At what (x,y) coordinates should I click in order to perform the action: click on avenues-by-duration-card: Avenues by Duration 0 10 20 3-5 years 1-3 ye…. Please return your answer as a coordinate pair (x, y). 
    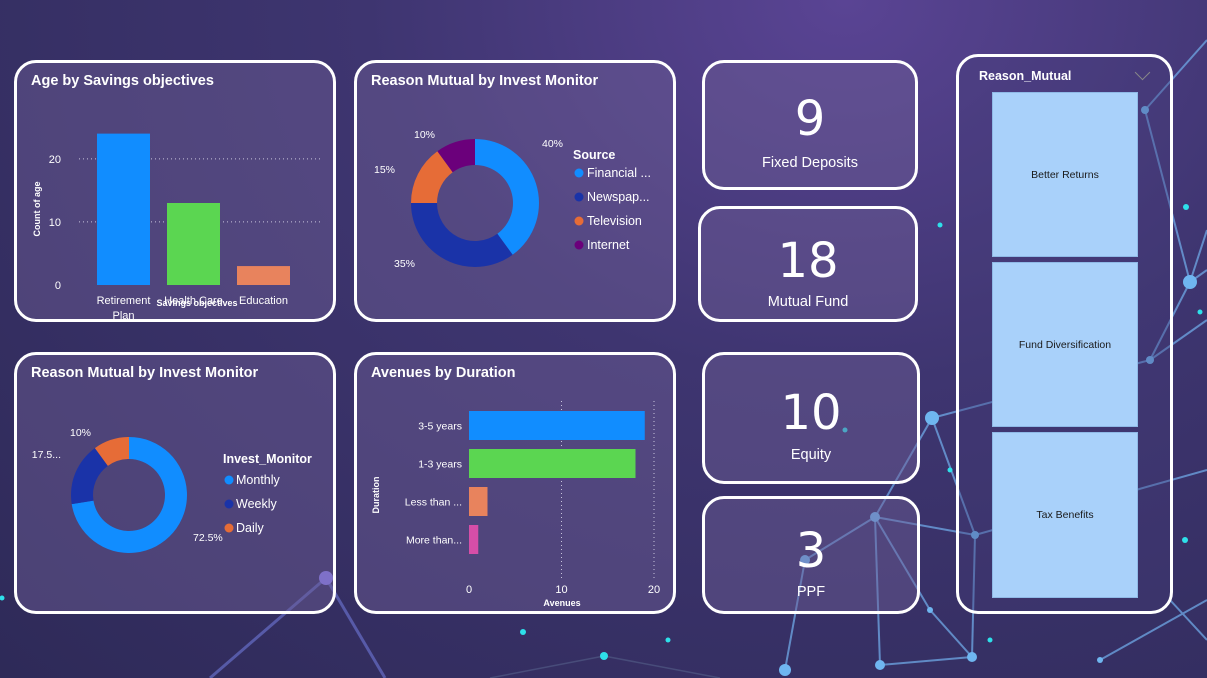
    Looking at the image, I should click on (515, 483).